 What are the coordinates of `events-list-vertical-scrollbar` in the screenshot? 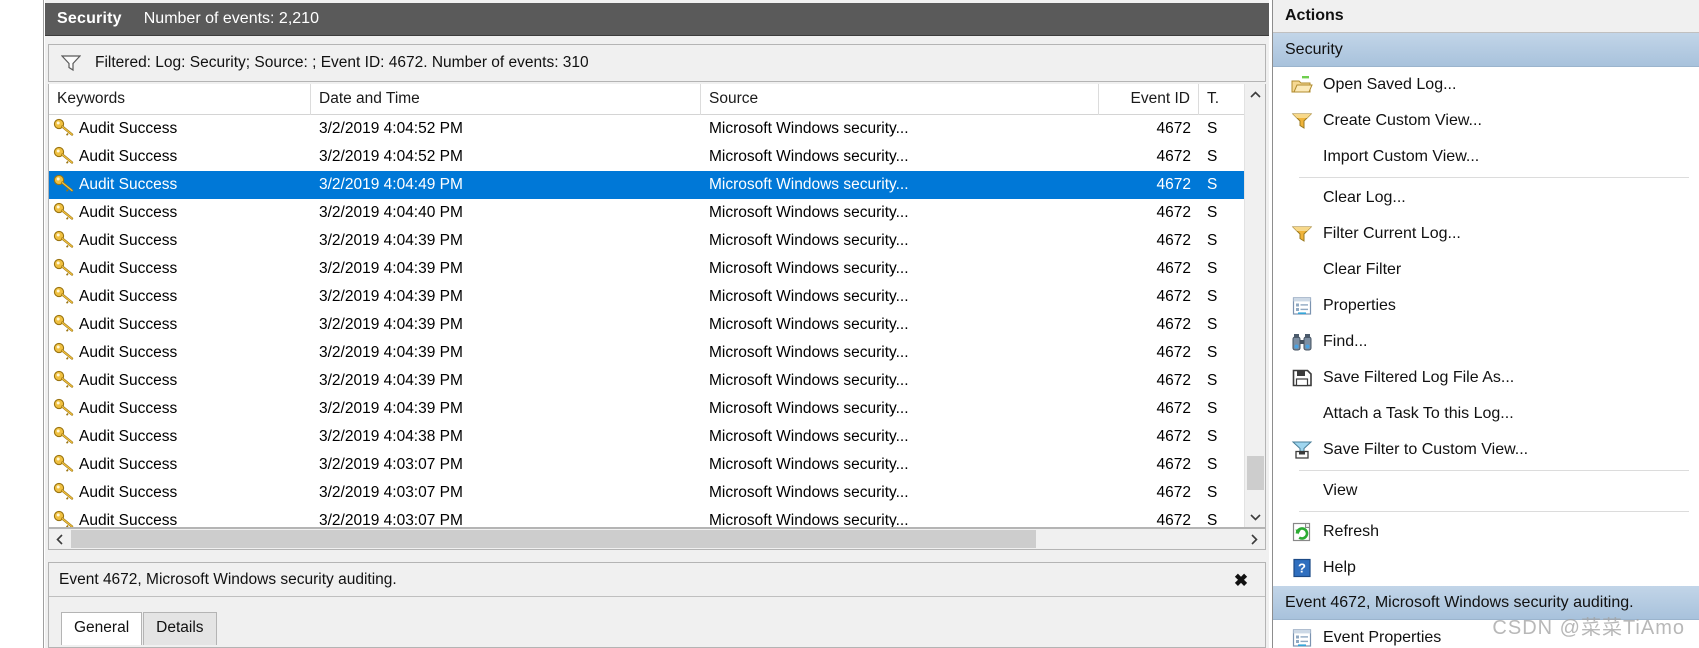 It's located at (1254, 305).